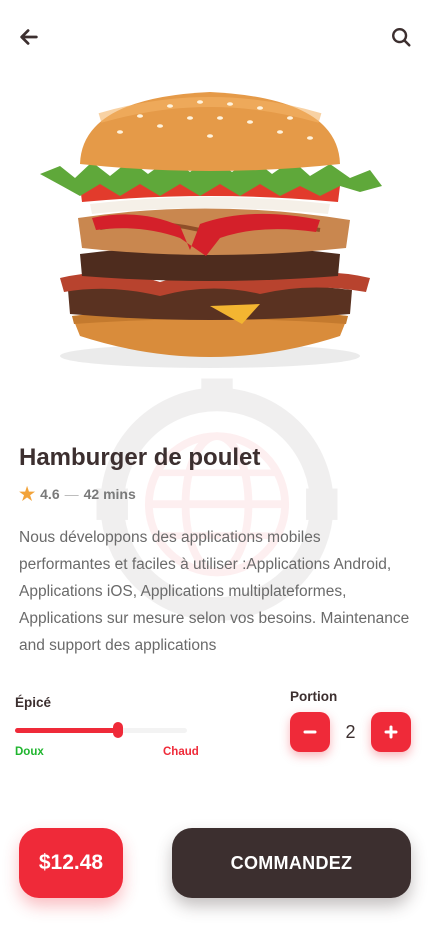 This screenshot has height=932, width=430. Describe the element at coordinates (29, 752) in the screenshot. I see `spice-min-label: Doux` at that location.